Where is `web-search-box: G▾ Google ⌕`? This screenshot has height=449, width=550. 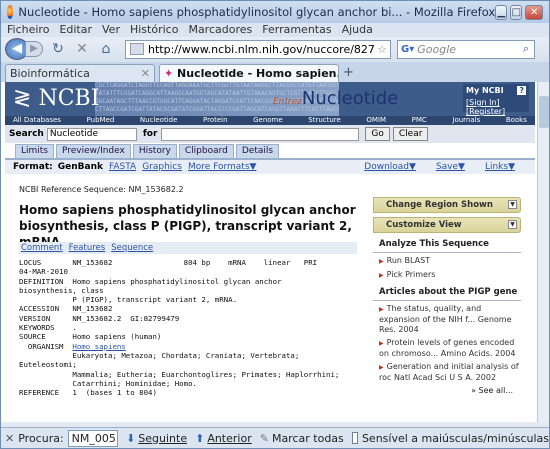
web-search-box: G▾ Google ⌕ is located at coordinates (466, 49).